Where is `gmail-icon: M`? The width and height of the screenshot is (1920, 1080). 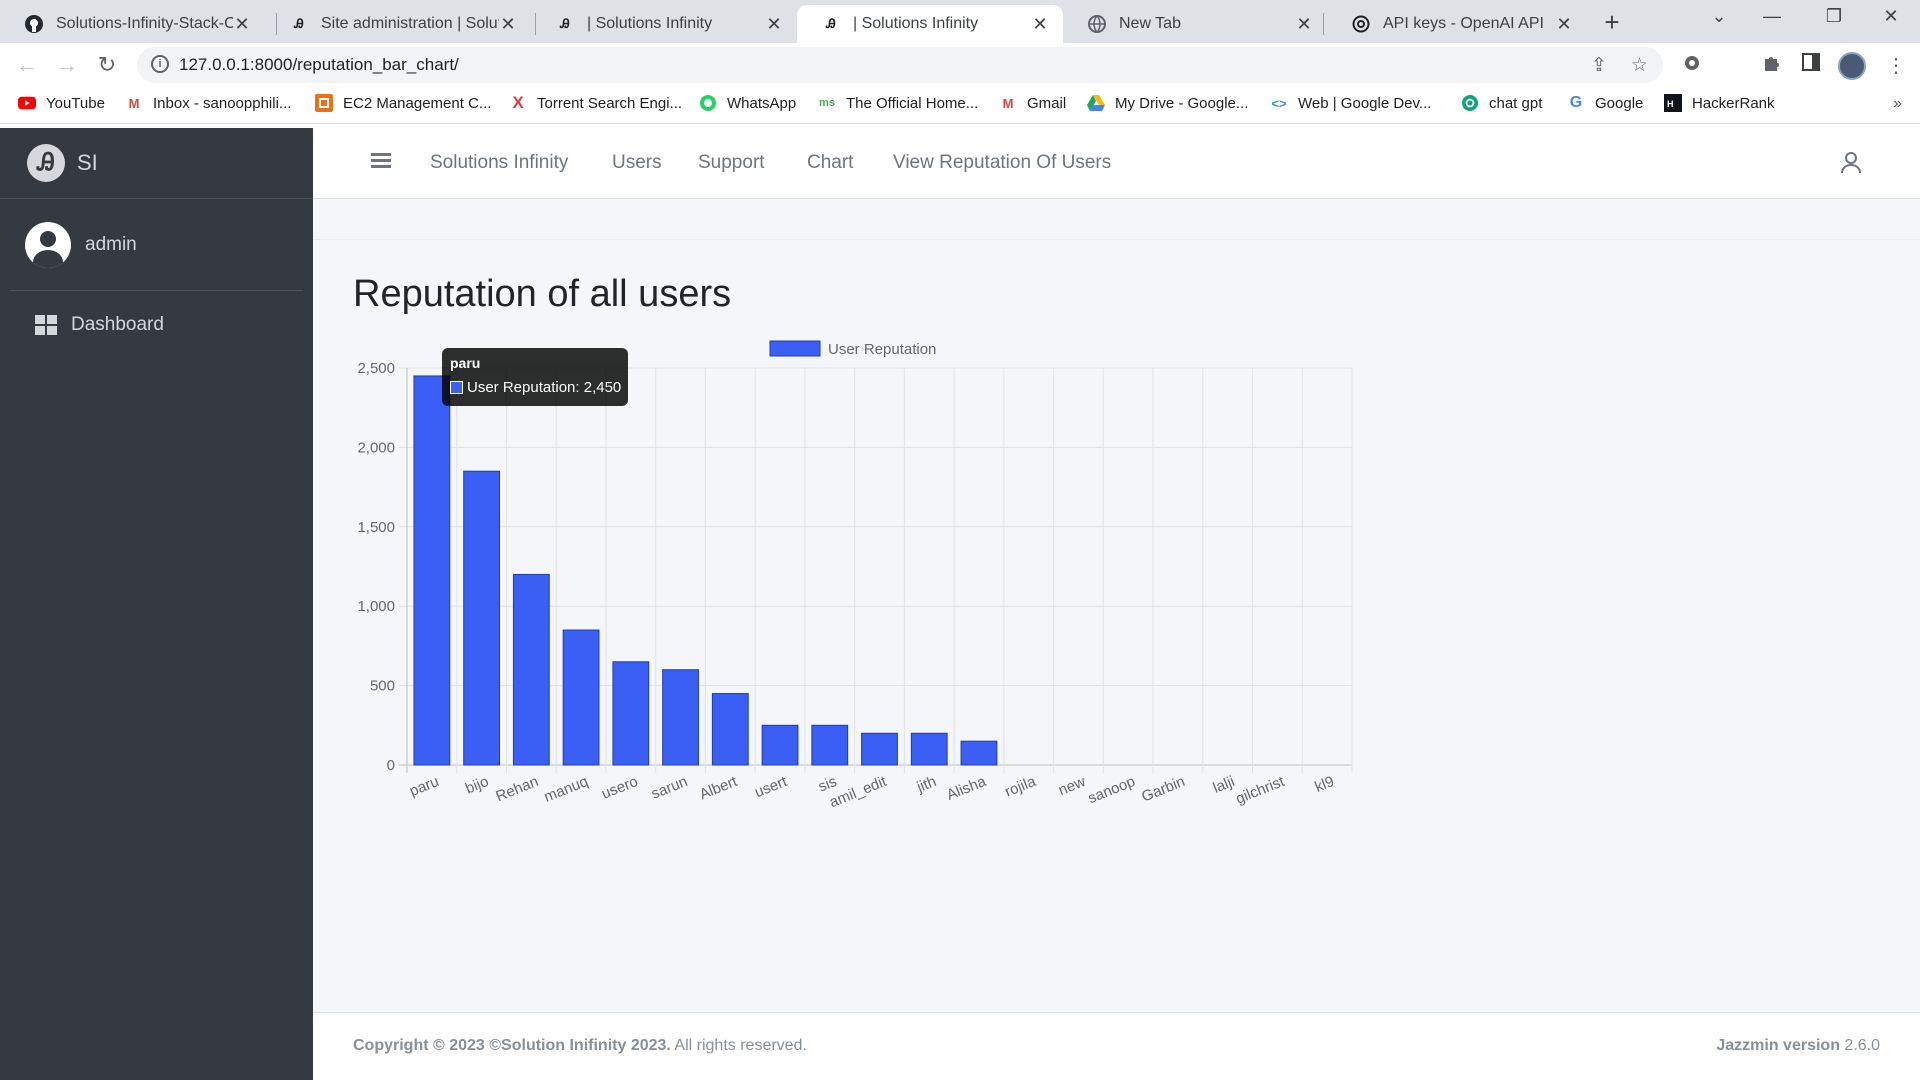
gmail-icon: M is located at coordinates (1008, 103).